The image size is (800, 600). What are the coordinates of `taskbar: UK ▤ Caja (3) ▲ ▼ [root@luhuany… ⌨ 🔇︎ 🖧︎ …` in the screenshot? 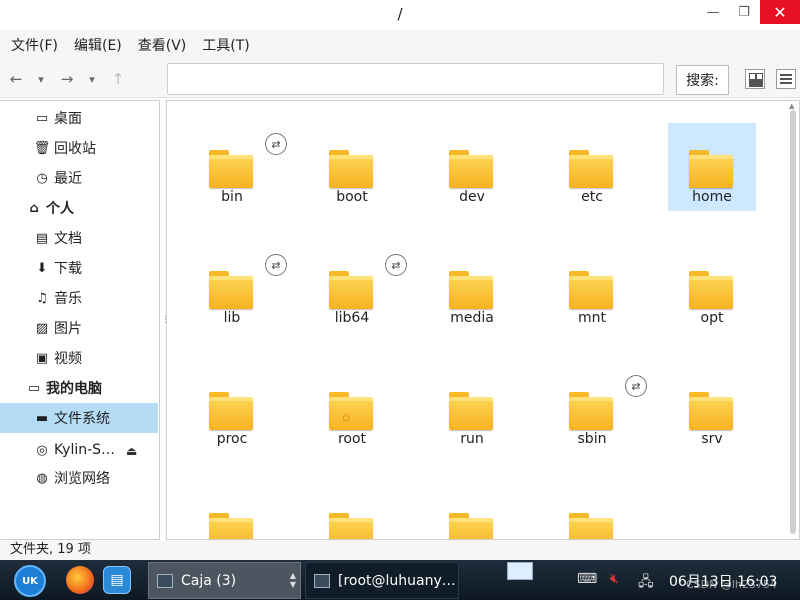 It's located at (400, 580).